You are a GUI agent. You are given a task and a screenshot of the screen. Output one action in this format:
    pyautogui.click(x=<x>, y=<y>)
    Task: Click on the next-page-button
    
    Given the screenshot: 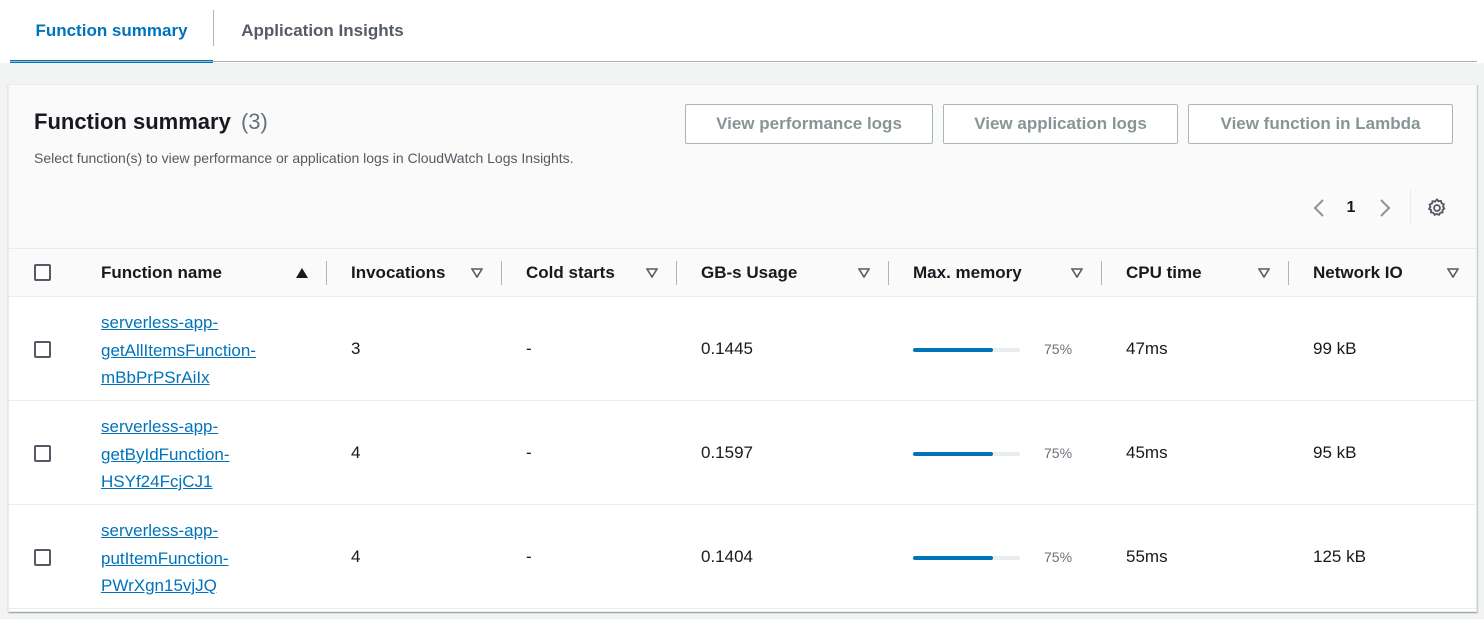 What is the action you would take?
    pyautogui.click(x=1385, y=208)
    